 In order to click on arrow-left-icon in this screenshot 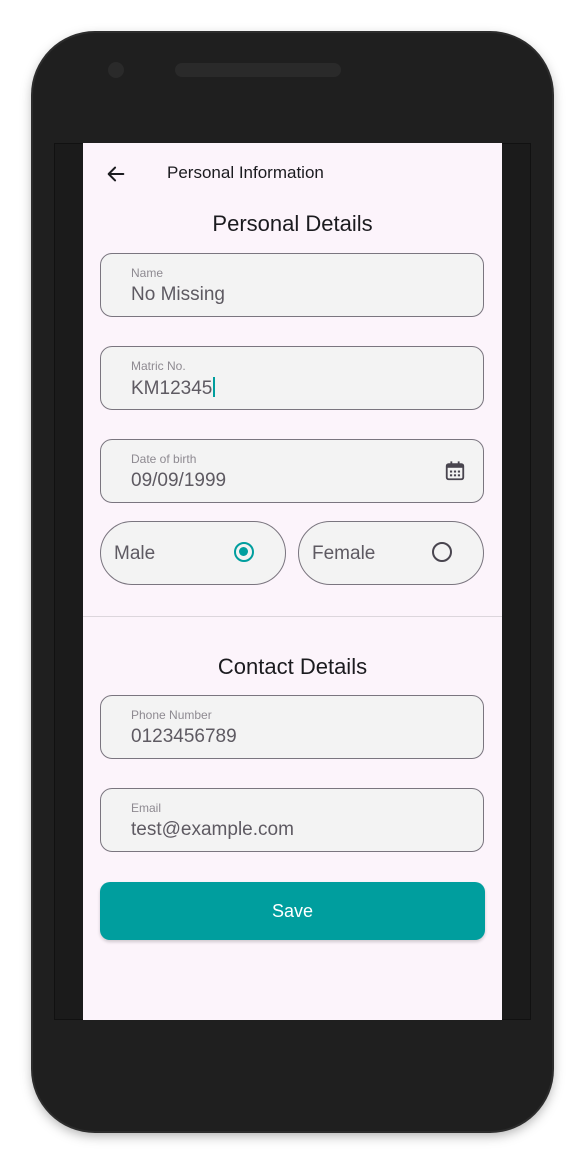, I will do `click(116, 176)`.